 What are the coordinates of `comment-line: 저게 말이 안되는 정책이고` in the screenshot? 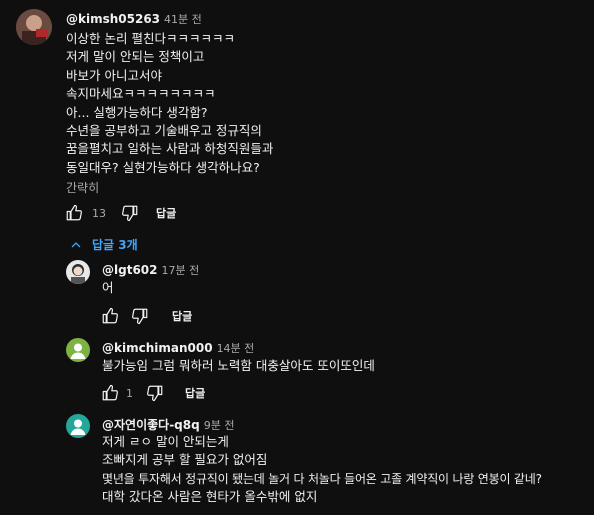 It's located at (135, 57).